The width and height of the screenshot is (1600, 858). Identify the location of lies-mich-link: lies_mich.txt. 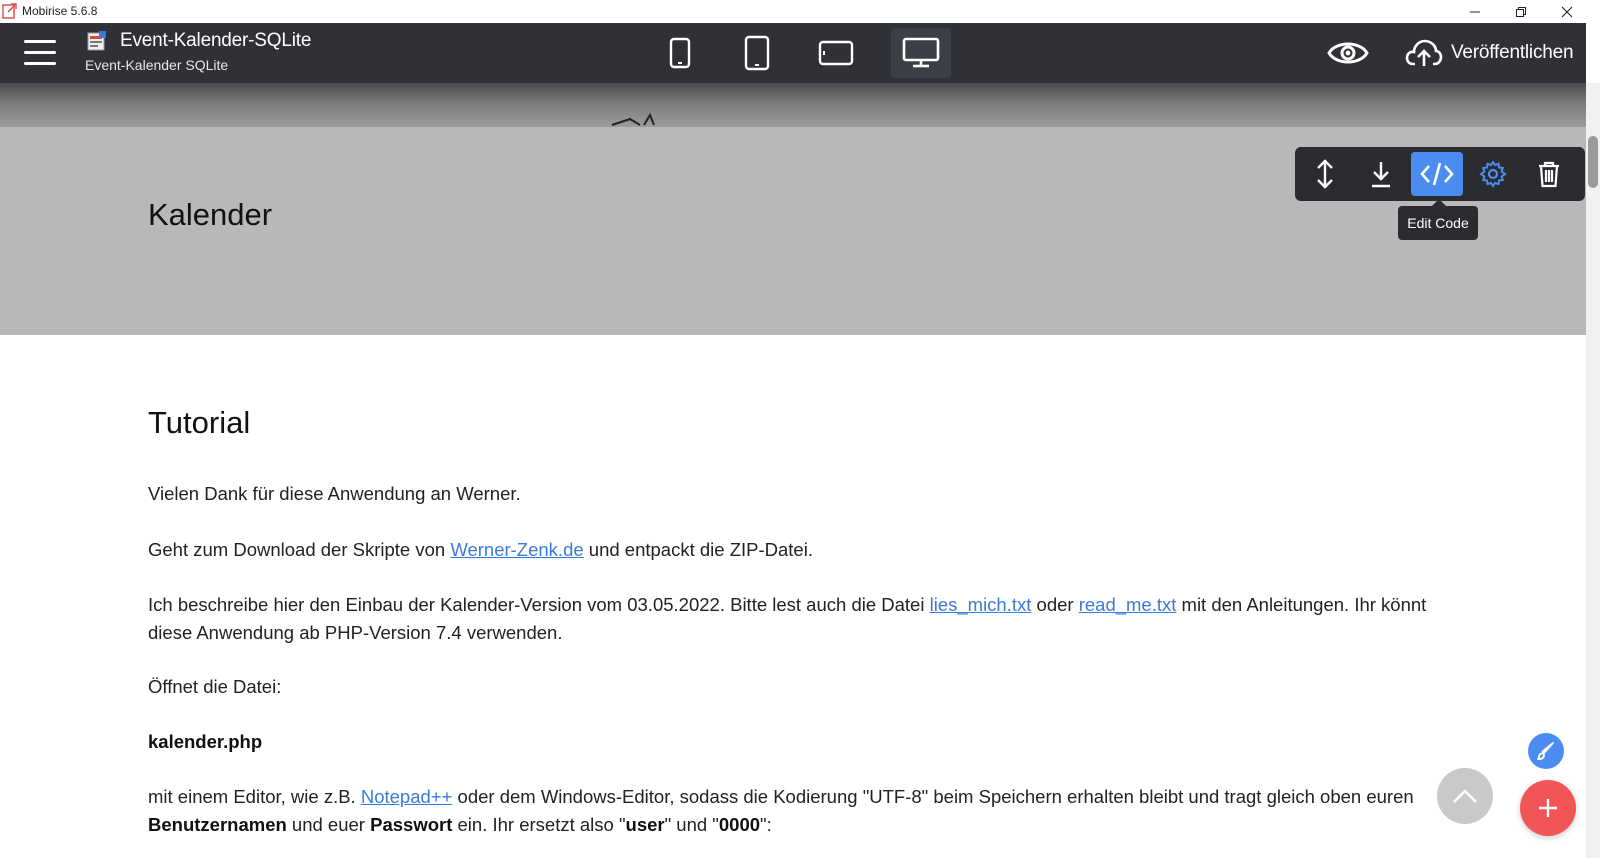
(981, 604).